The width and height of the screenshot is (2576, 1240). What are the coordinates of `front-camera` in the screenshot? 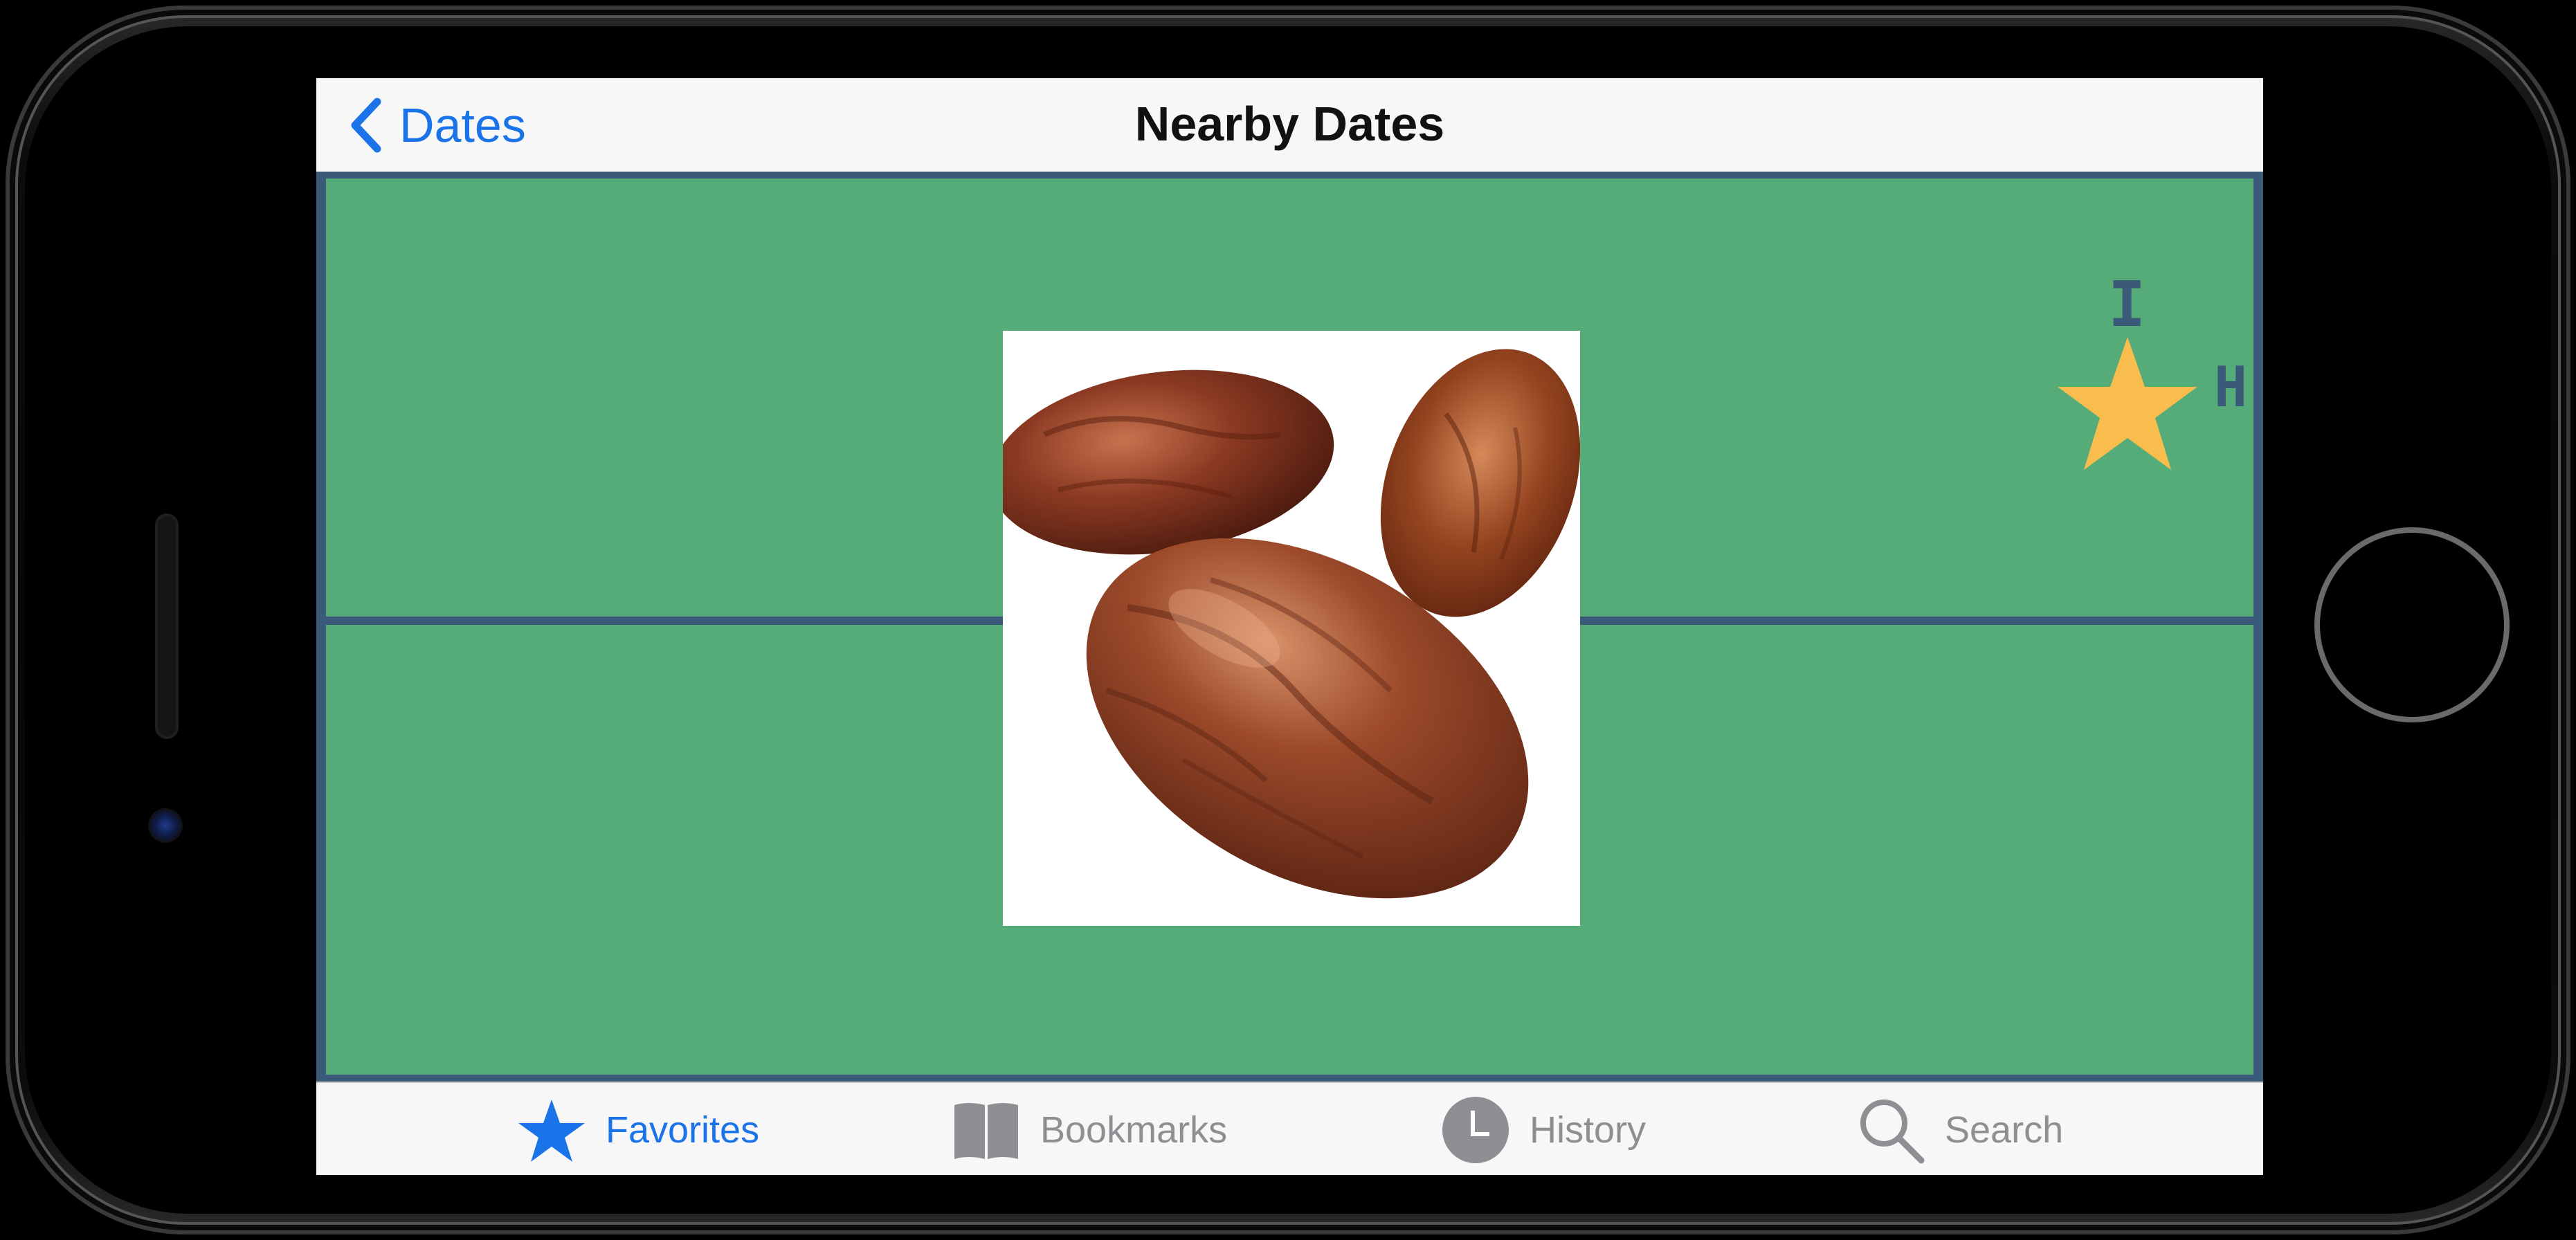 It's located at (165, 825).